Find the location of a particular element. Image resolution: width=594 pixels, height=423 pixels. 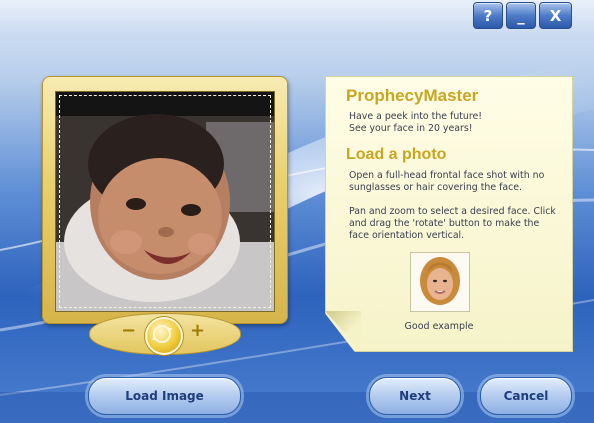

tagline-line-1: Have a peek into the future! is located at coordinates (416, 116).